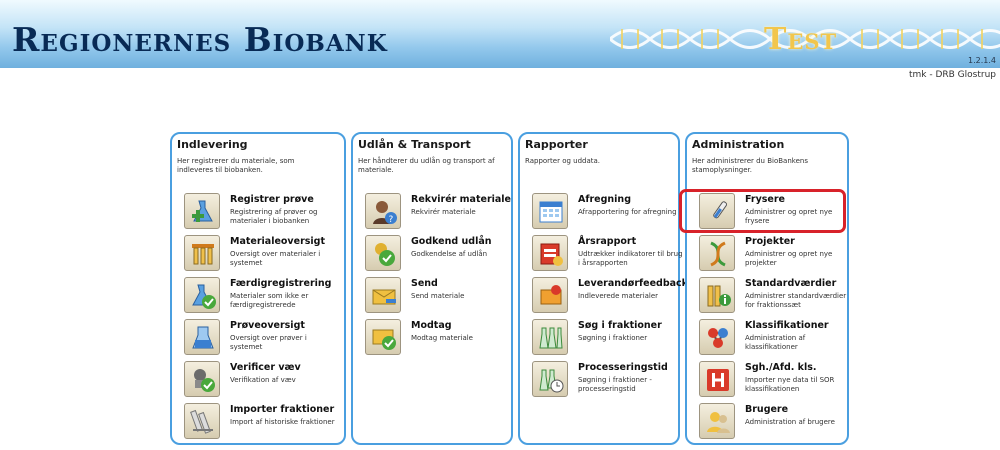  Describe the element at coordinates (449, 254) in the screenshot. I see `menu-item-description: Godkendelse af udlån` at that location.